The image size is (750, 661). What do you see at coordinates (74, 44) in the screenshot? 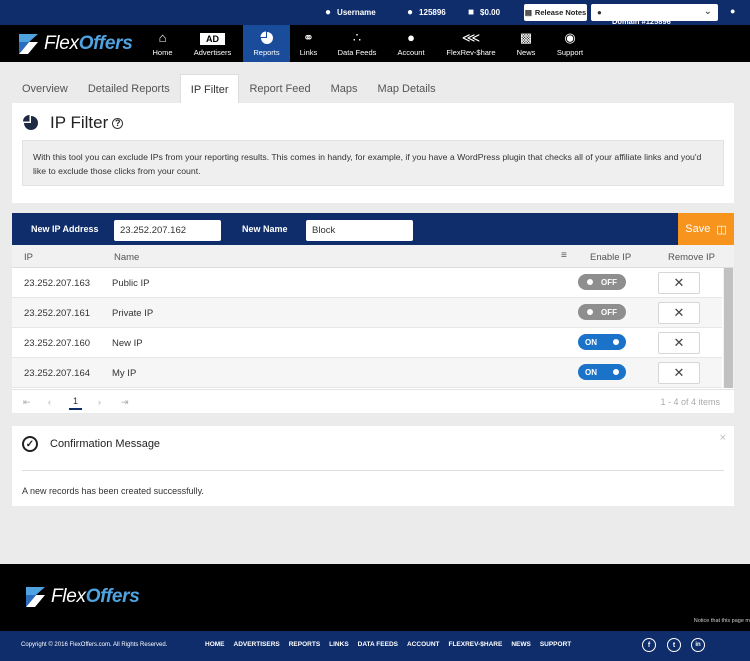
I see `flexoffers-logo: FlexOffers` at bounding box center [74, 44].